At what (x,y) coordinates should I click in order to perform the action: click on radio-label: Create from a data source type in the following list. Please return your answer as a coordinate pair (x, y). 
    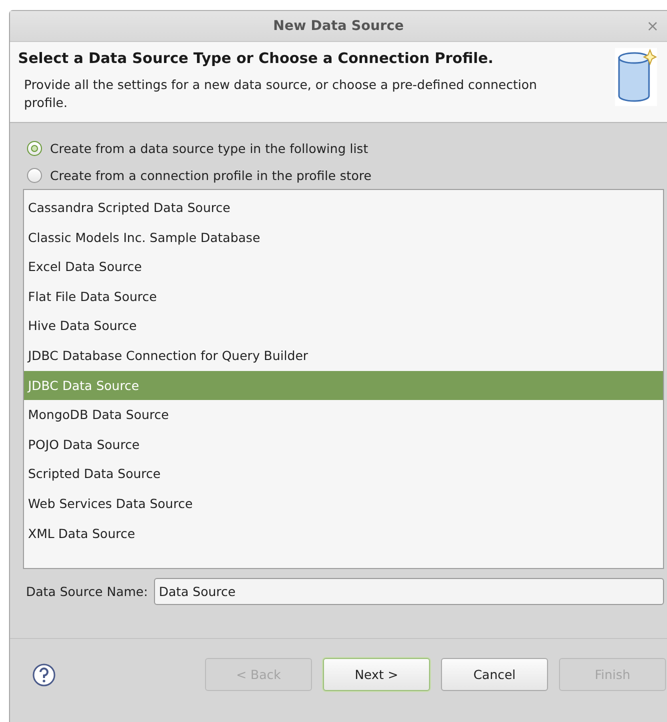
    Looking at the image, I should click on (209, 148).